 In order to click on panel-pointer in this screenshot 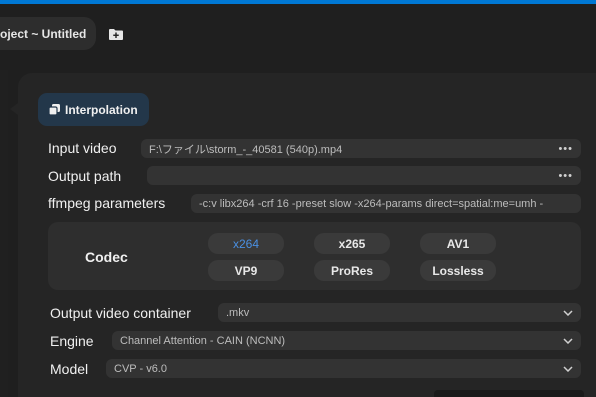, I will do `click(14, 109)`.